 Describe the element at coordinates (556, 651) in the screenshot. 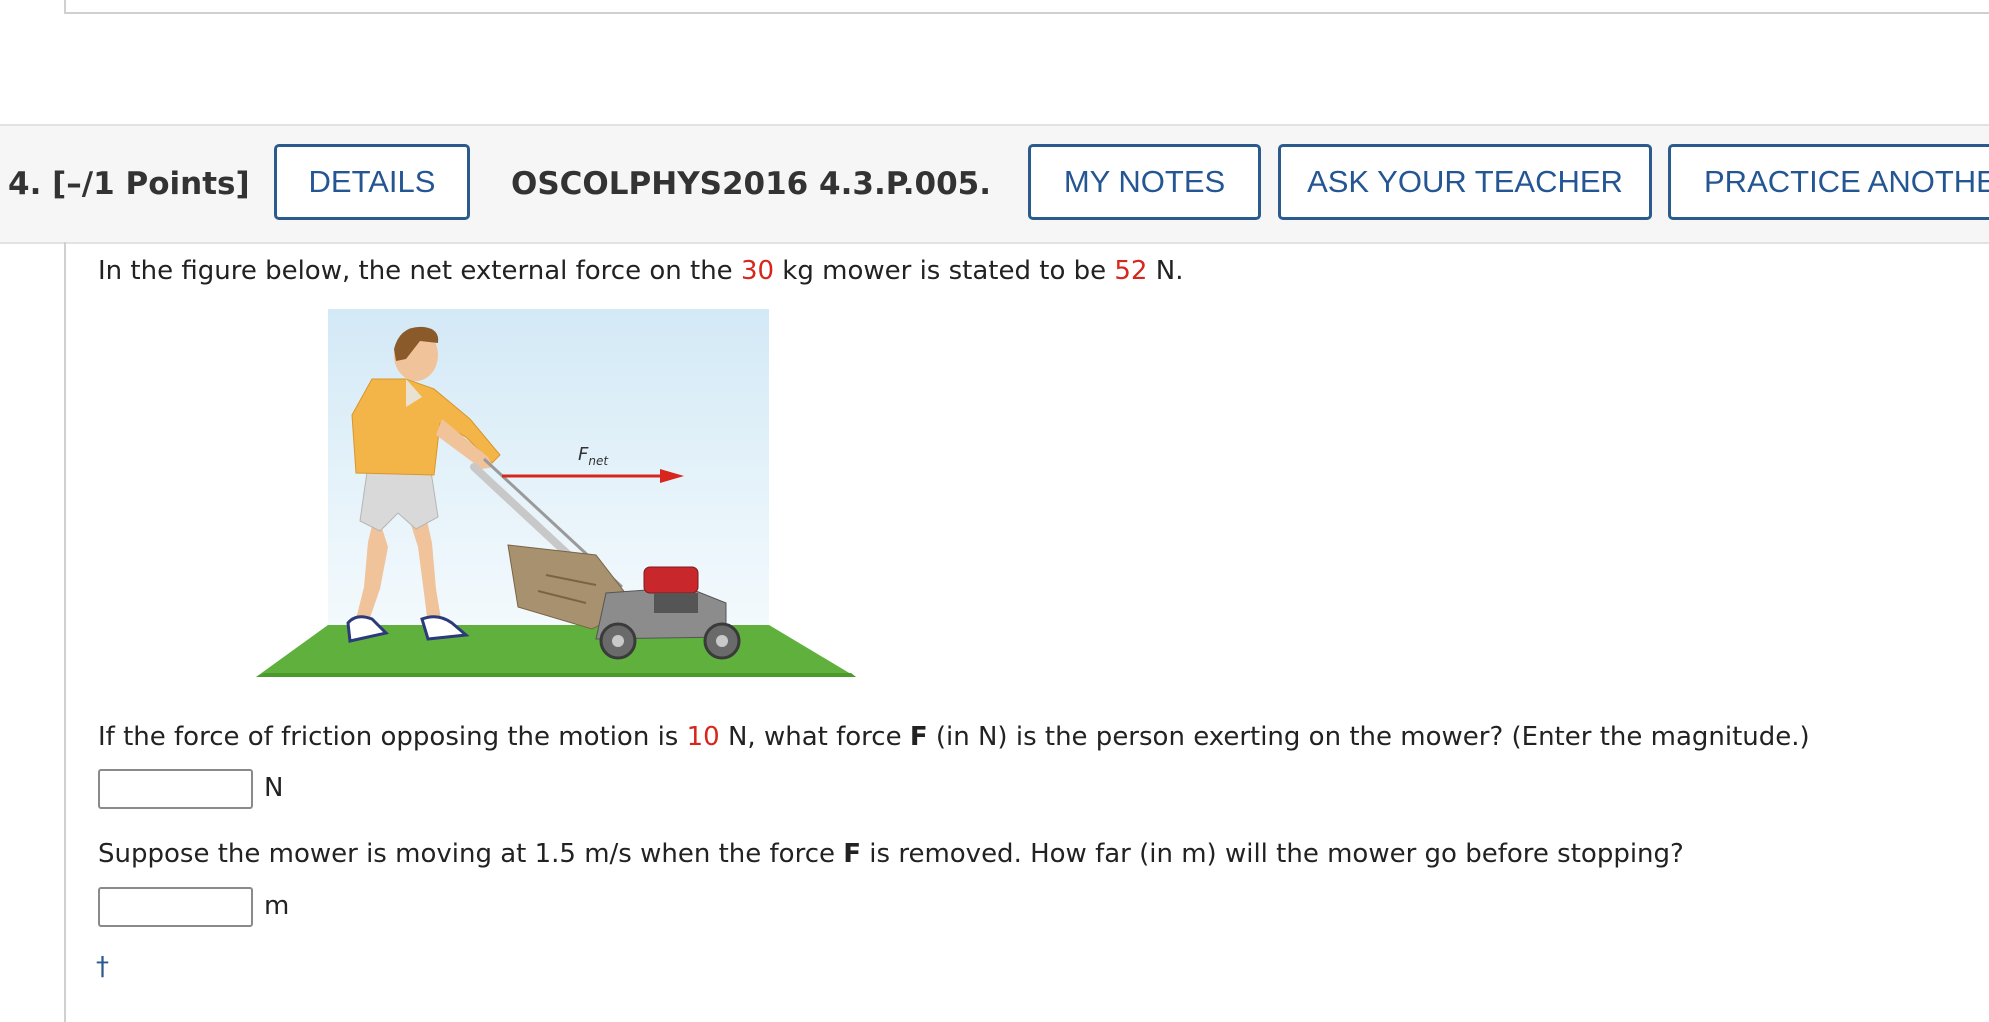

I see `grass-ground` at that location.